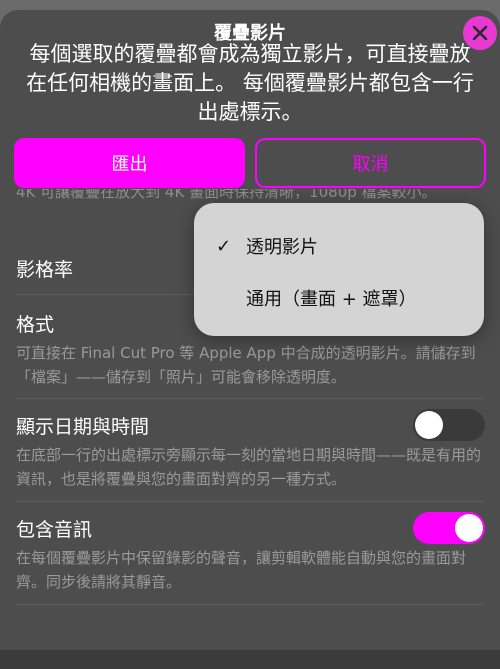 The image size is (500, 669). Describe the element at coordinates (370, 163) in the screenshot. I see `cancel-button: 取消` at that location.